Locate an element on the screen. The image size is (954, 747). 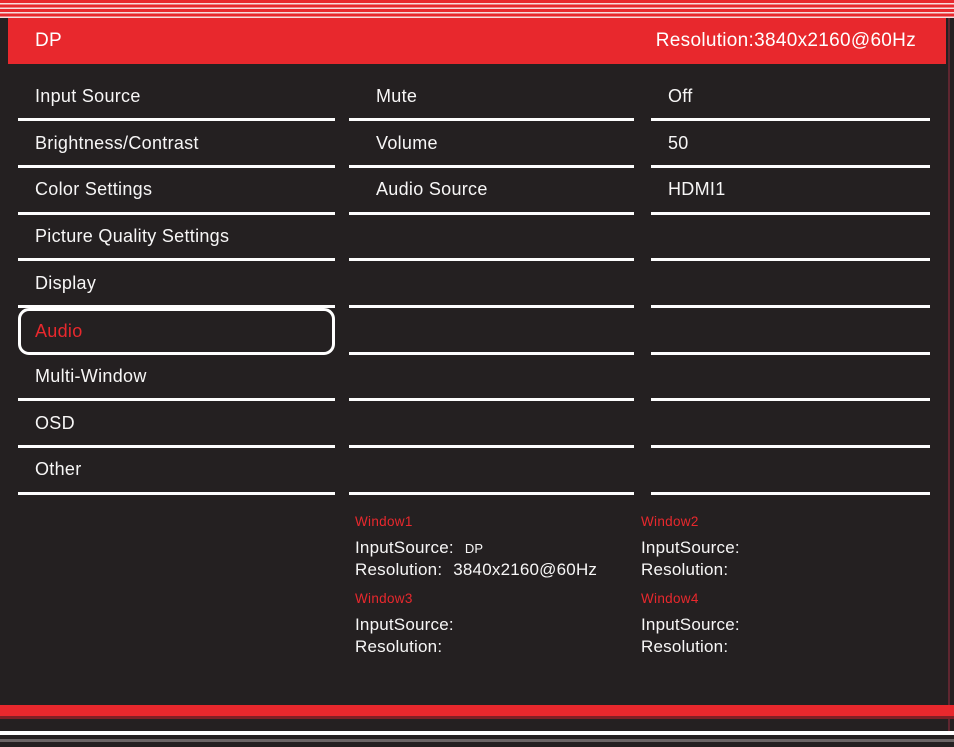
window-info-4: Window4 InputSource: Resolution: is located at coordinates (782, 624).